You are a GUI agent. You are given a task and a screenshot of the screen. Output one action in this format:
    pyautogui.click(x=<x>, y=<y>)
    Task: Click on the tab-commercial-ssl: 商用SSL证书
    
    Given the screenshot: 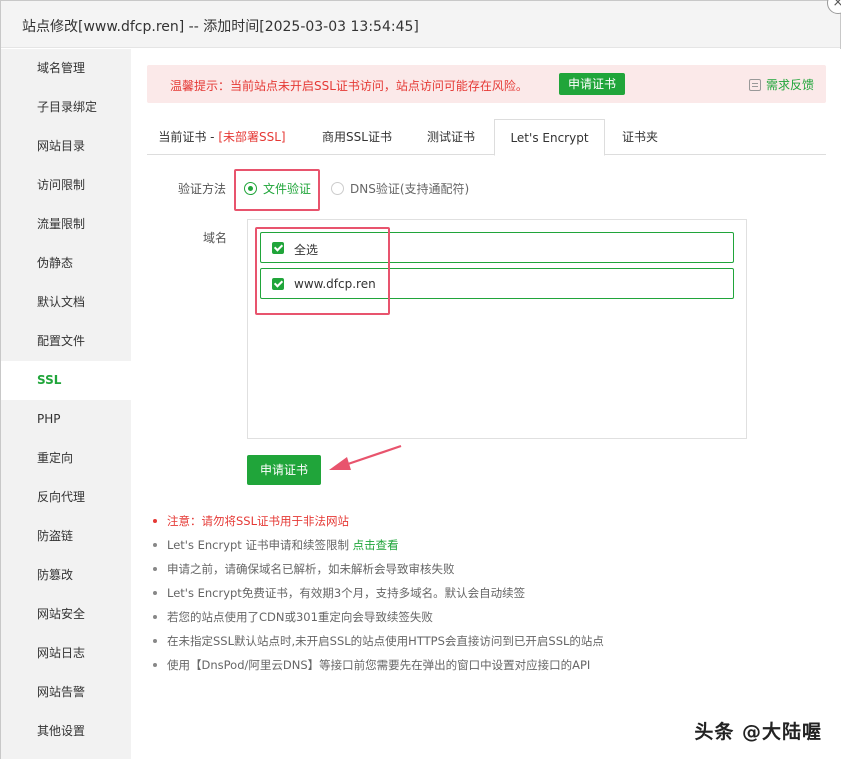 What is the action you would take?
    pyautogui.click(x=357, y=137)
    